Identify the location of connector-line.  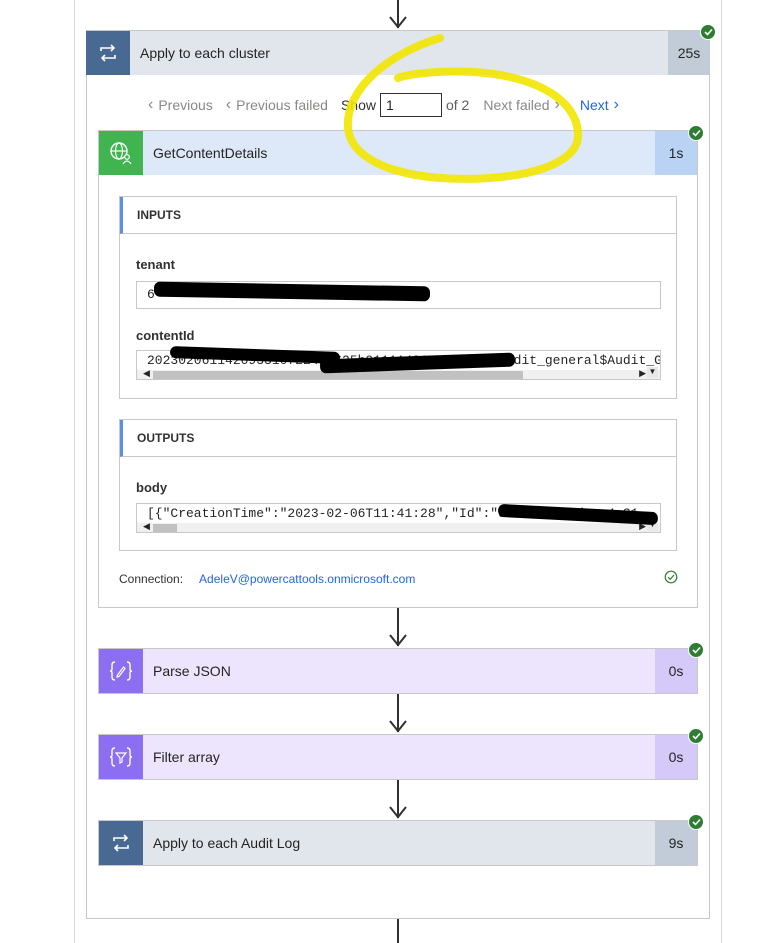
(398, 931).